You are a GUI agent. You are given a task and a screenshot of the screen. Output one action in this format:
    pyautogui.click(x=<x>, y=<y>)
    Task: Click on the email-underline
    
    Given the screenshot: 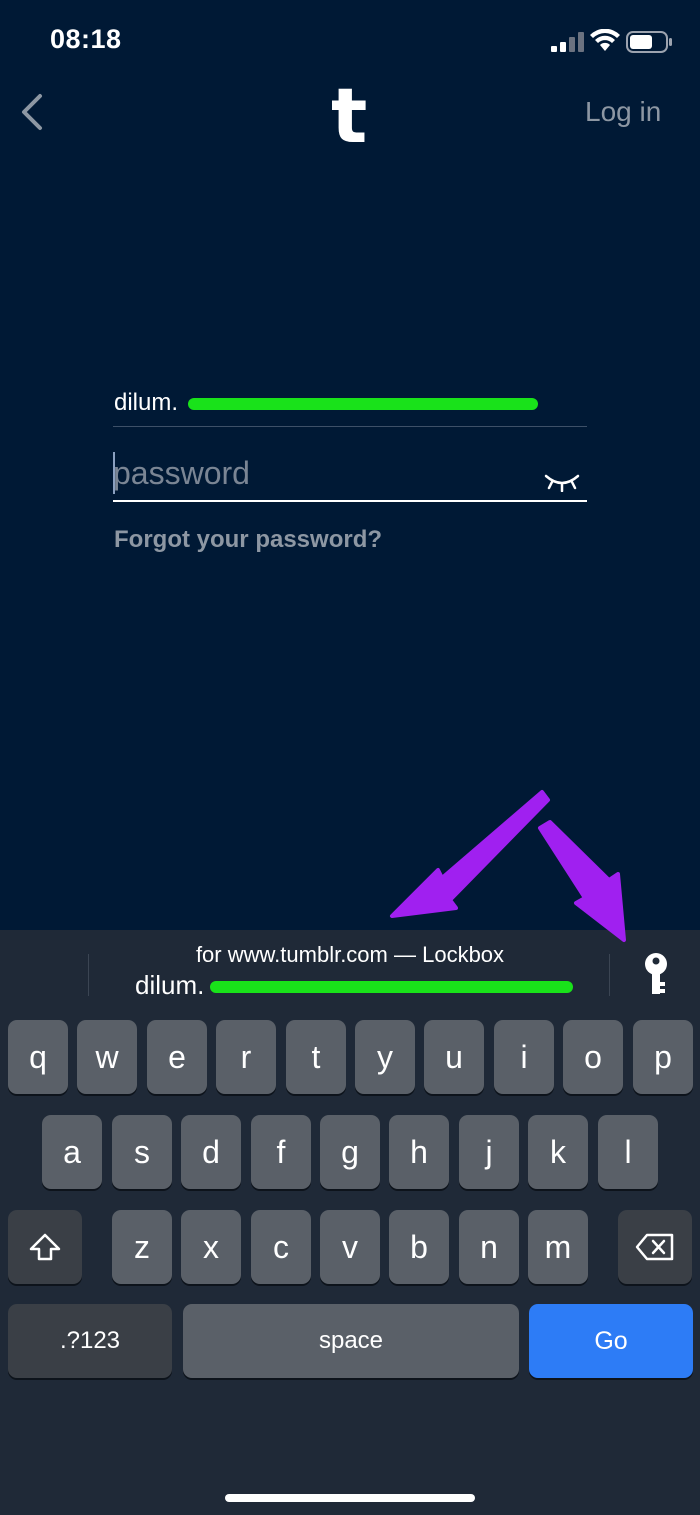 What is the action you would take?
    pyautogui.click(x=350, y=426)
    